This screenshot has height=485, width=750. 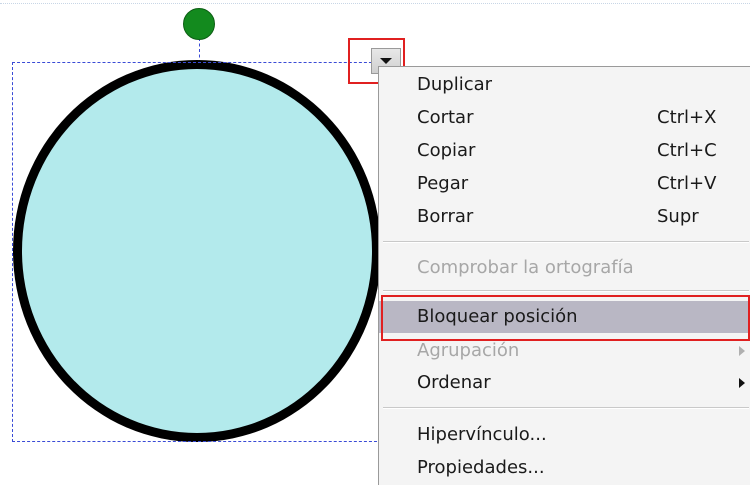 What do you see at coordinates (687, 183) in the screenshot?
I see `menu-item-shortcut: Ctrl+V` at bounding box center [687, 183].